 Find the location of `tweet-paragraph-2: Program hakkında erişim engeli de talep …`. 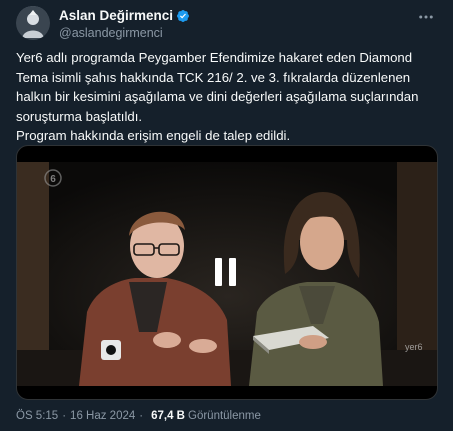

tweet-paragraph-2: Program hakkında erişim engeli de talep … is located at coordinates (153, 135).